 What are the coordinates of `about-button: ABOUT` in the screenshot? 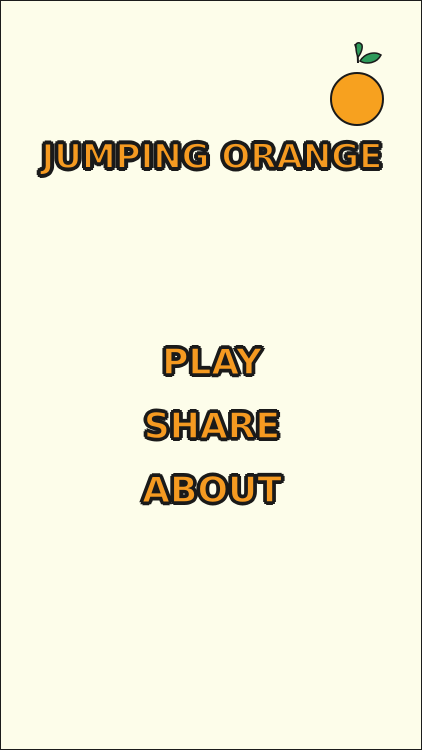 It's located at (211, 491).